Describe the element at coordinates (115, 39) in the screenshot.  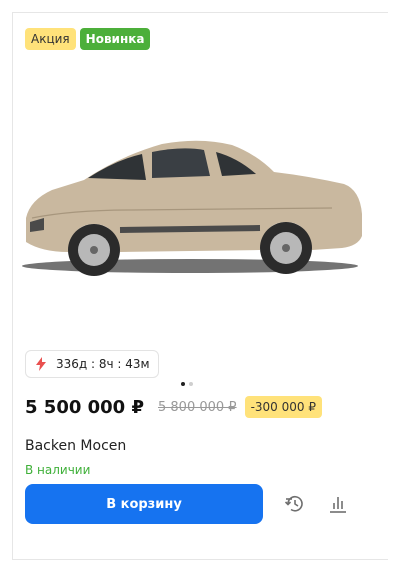
I see `new-badge: Новинка` at that location.